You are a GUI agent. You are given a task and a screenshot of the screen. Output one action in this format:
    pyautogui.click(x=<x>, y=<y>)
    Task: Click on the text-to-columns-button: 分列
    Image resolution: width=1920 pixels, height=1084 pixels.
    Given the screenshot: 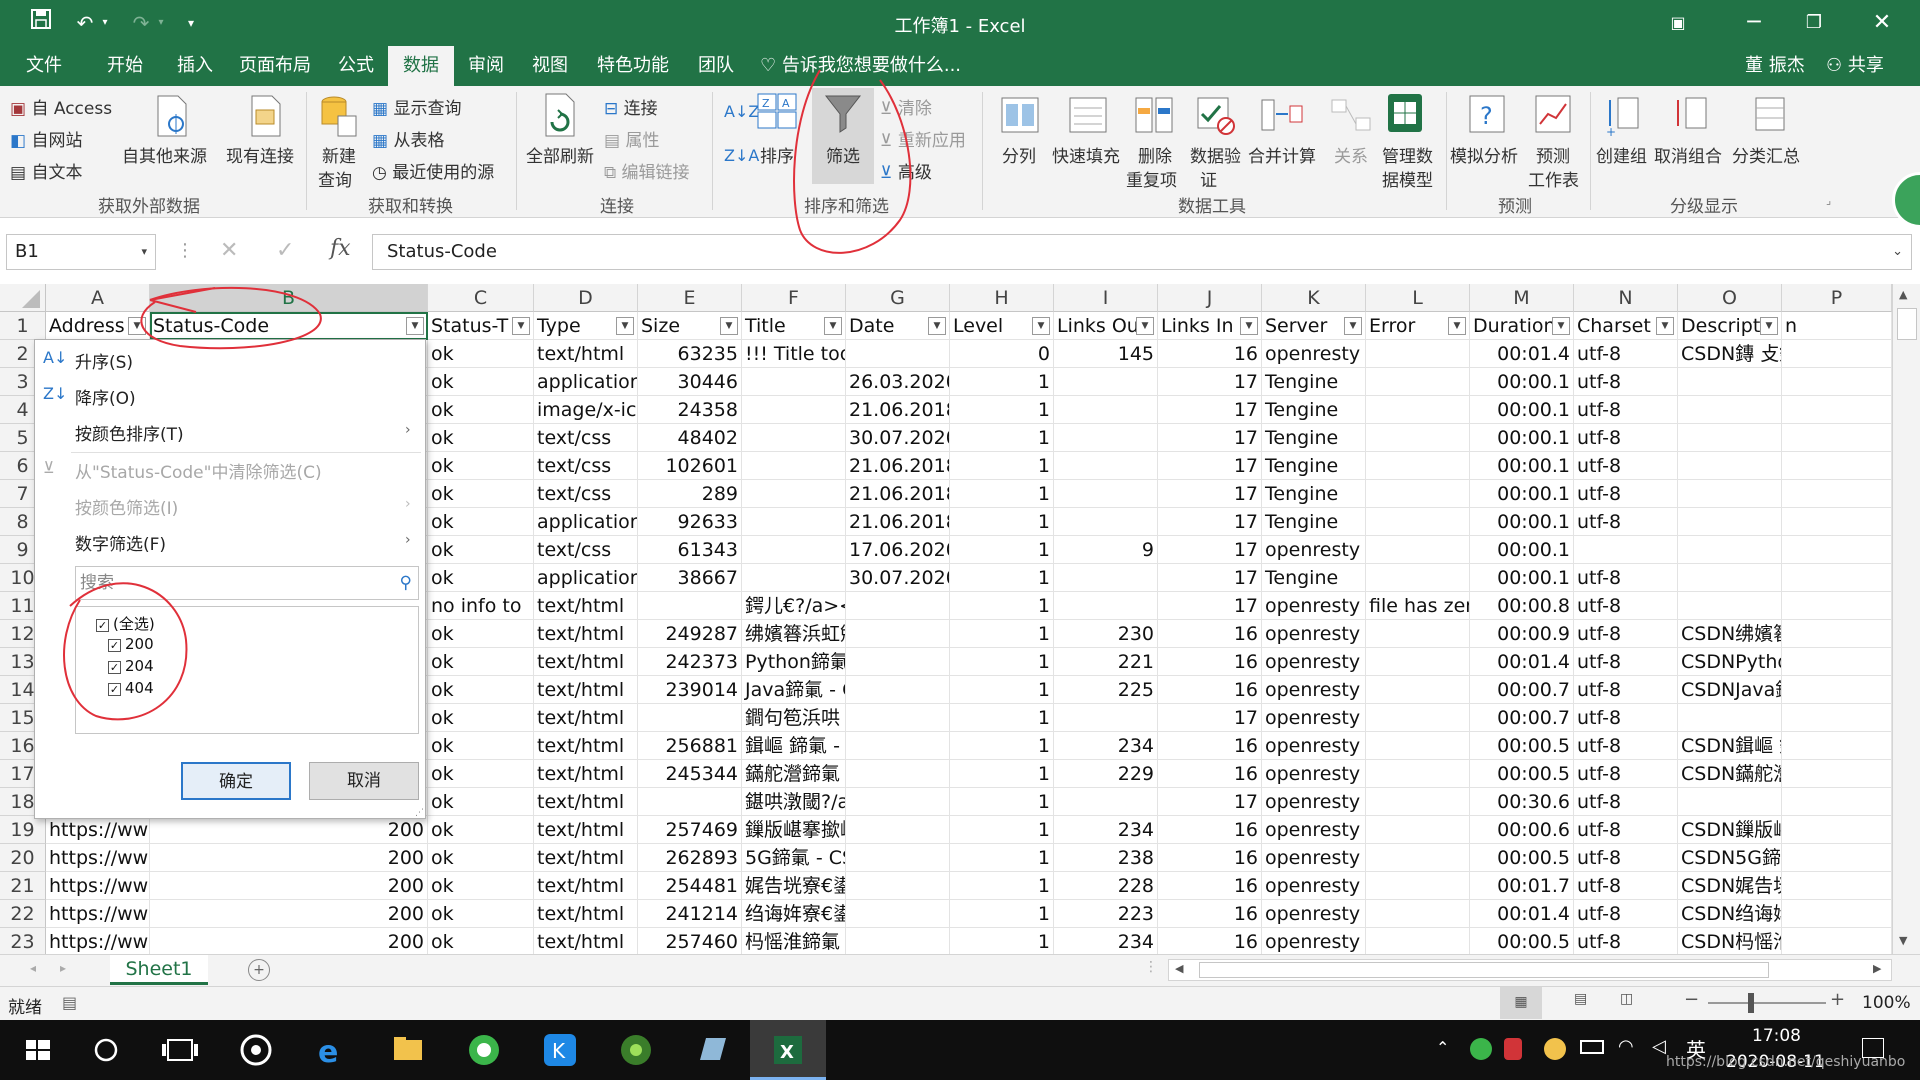 What is the action you would take?
    pyautogui.click(x=1019, y=154)
    